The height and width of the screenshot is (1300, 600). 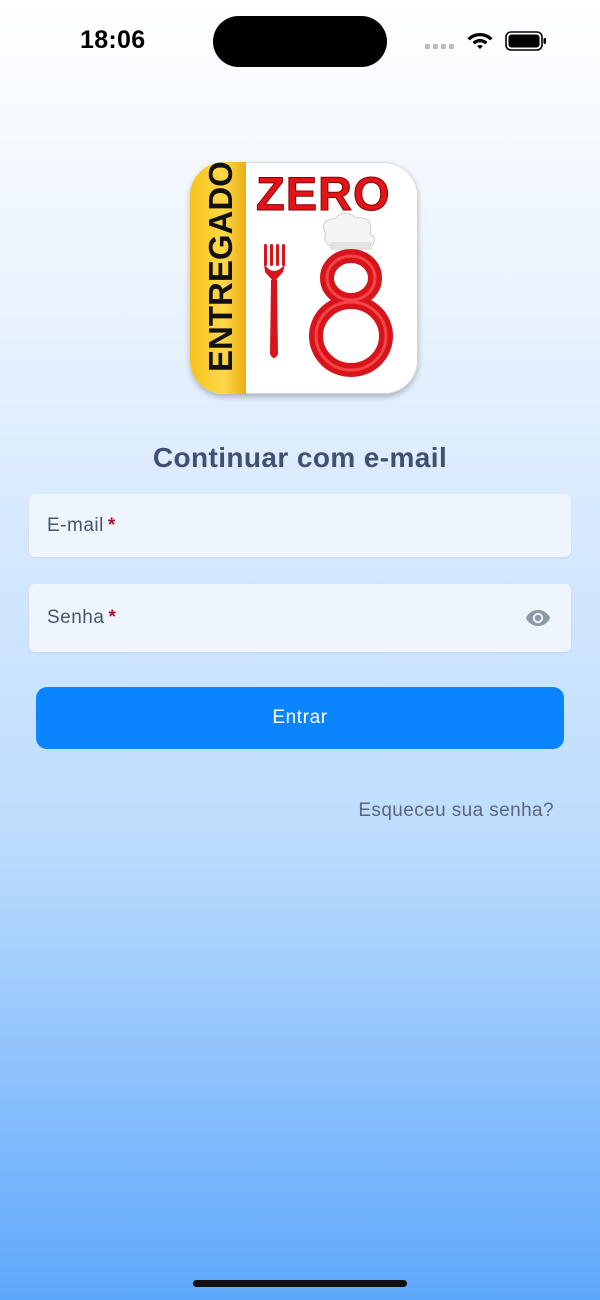 I want to click on logo-illustration, so click(x=328, y=294).